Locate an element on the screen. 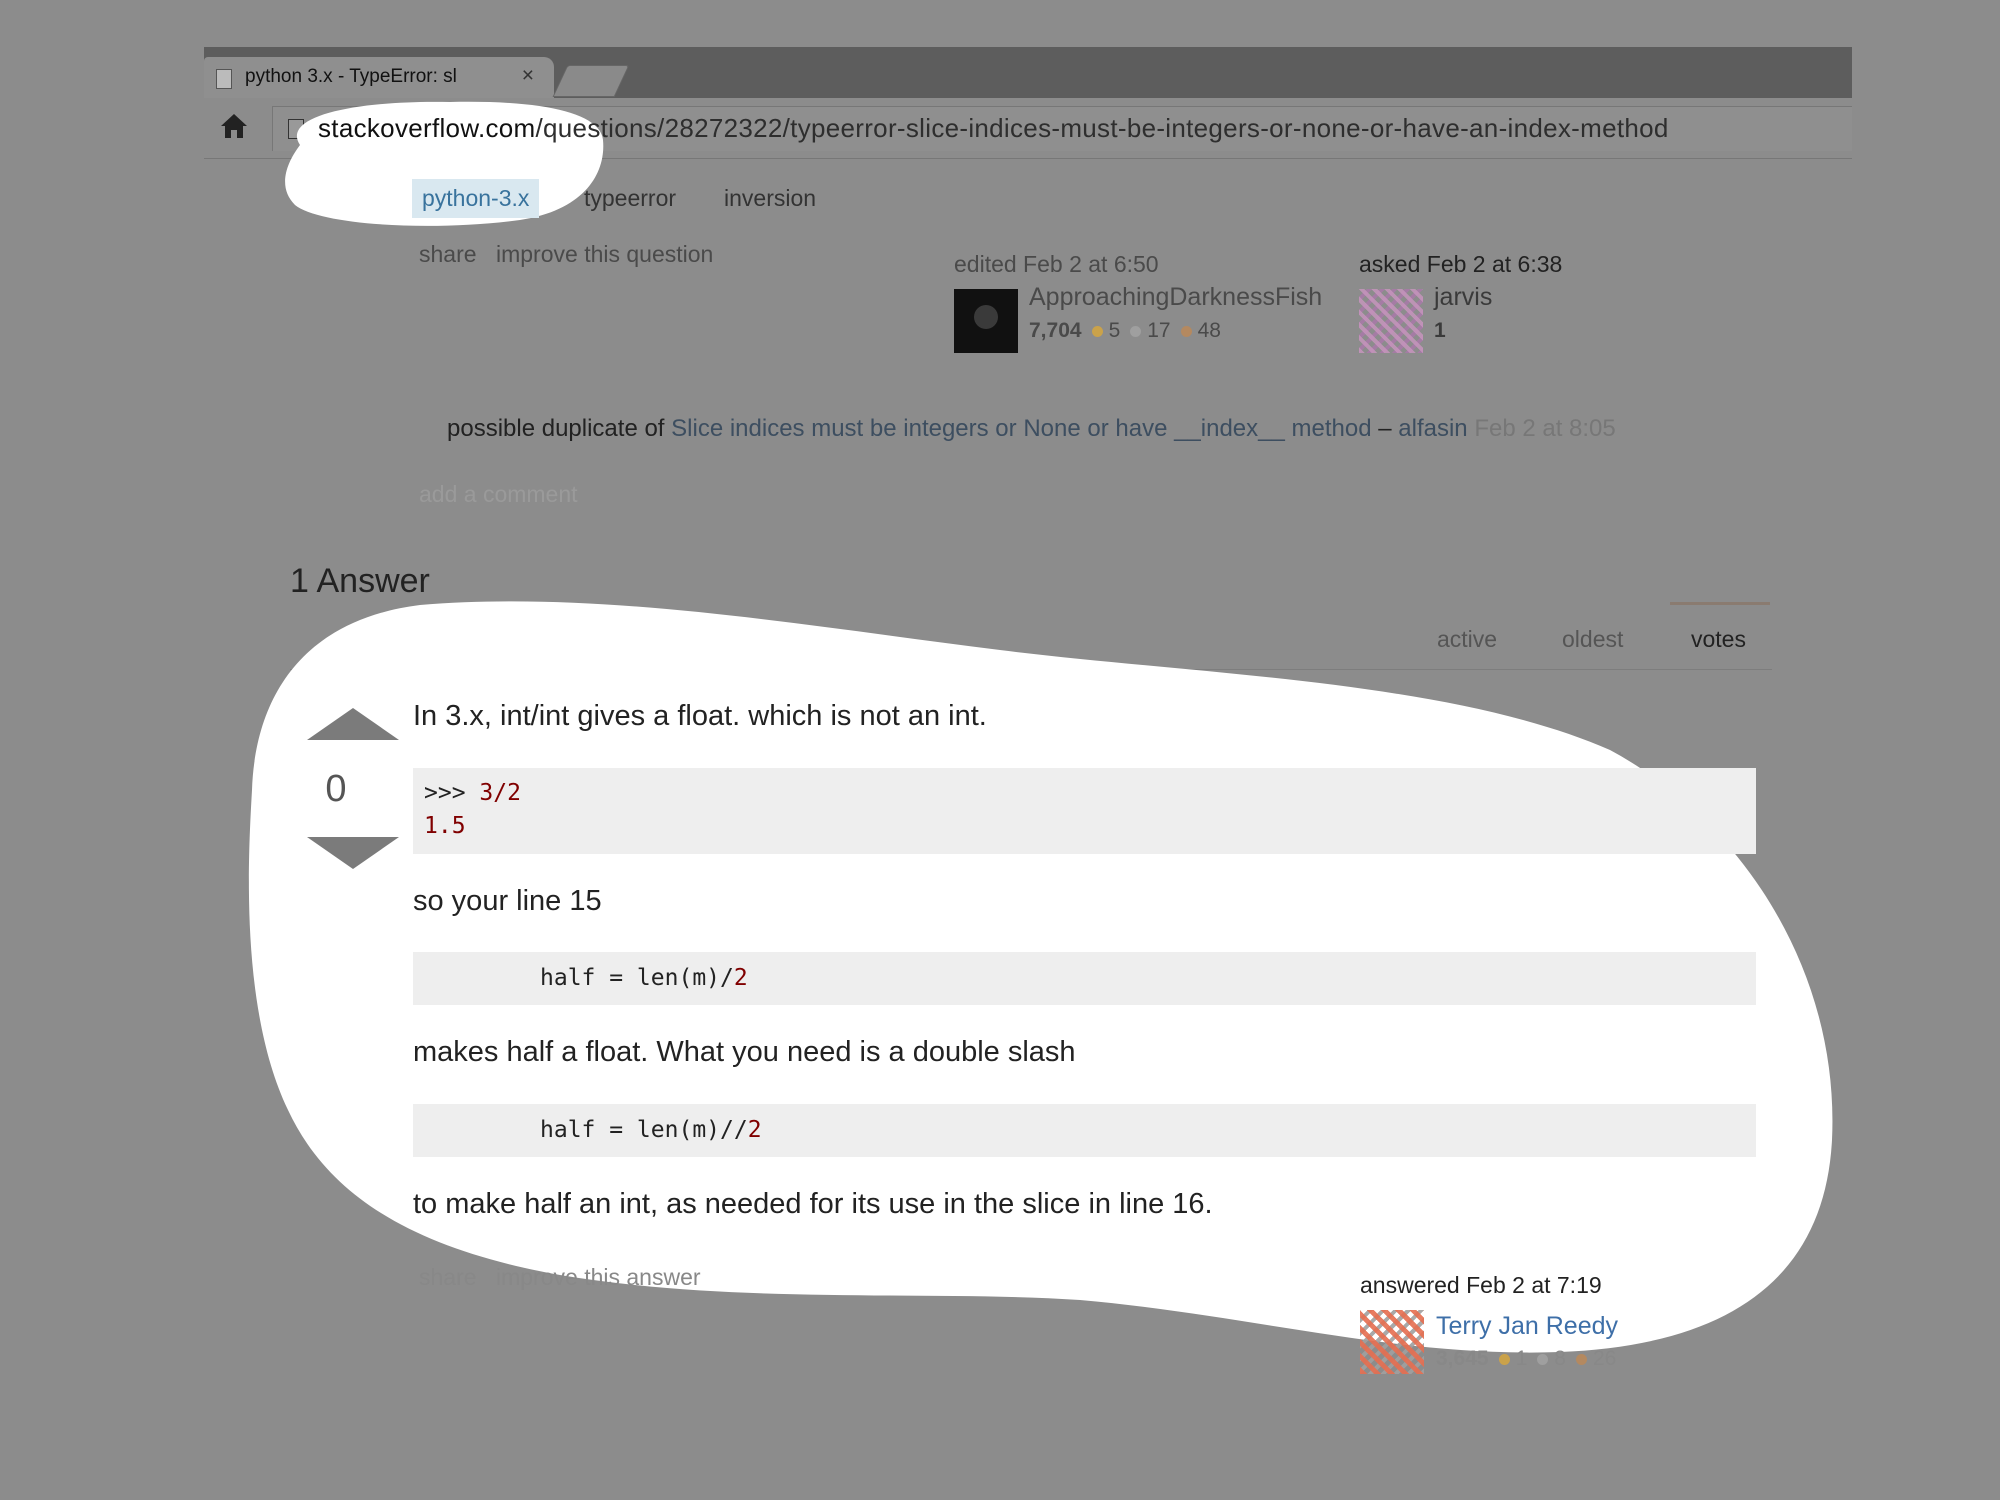 Image resolution: width=2000 pixels, height=1500 pixels. code1-output: 1.5 is located at coordinates (445, 826).